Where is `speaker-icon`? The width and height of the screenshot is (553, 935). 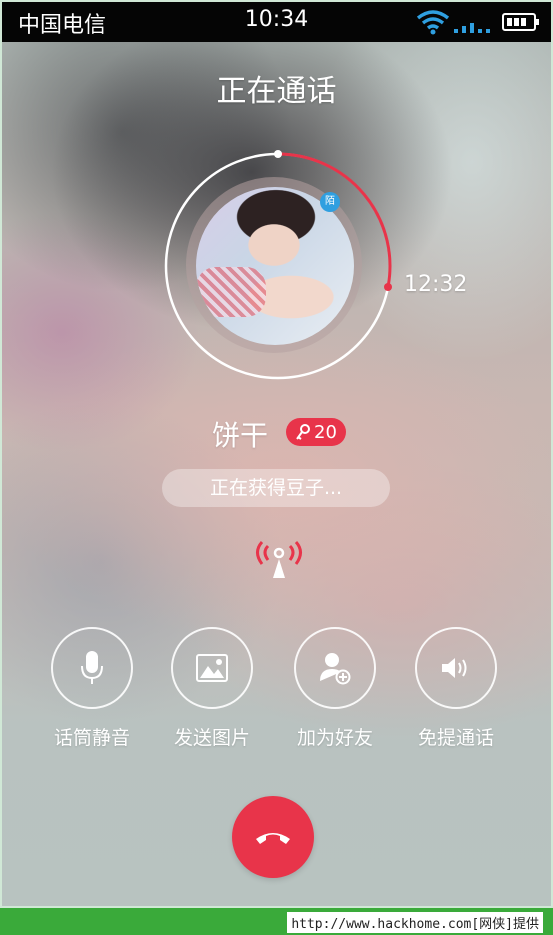
speaker-icon is located at coordinates (454, 668).